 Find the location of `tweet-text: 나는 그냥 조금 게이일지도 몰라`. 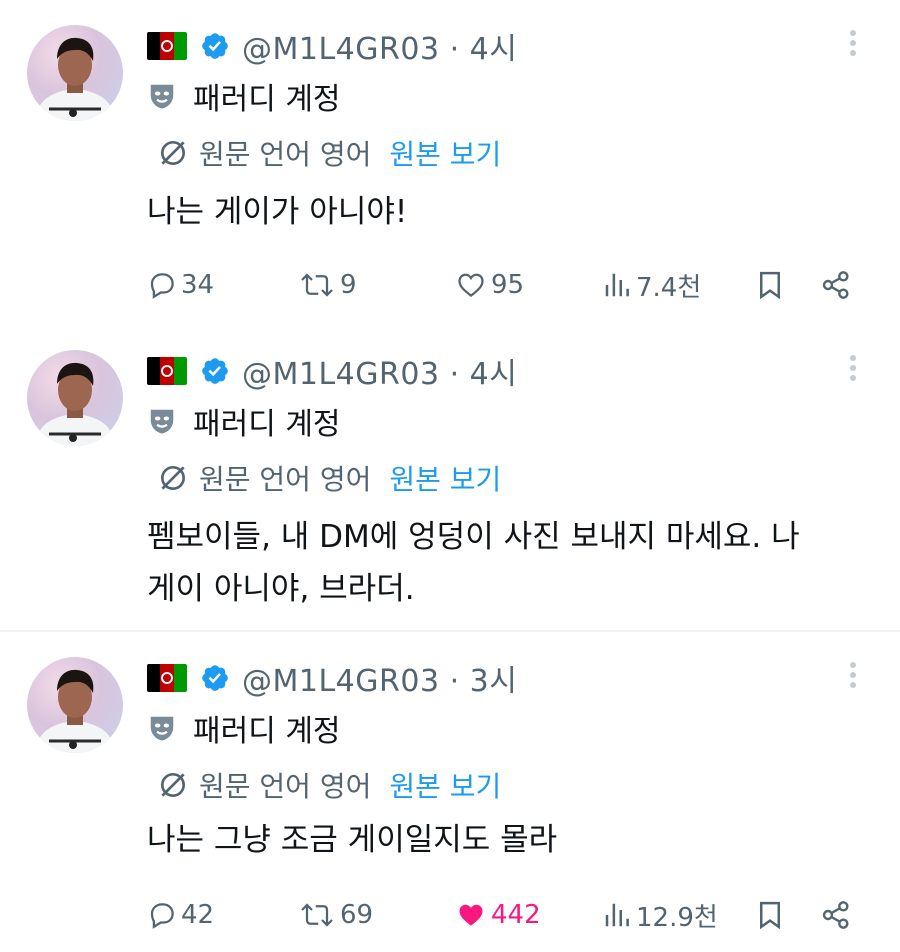

tweet-text: 나는 그냥 조금 게이일지도 몰라 is located at coordinates (352, 840).